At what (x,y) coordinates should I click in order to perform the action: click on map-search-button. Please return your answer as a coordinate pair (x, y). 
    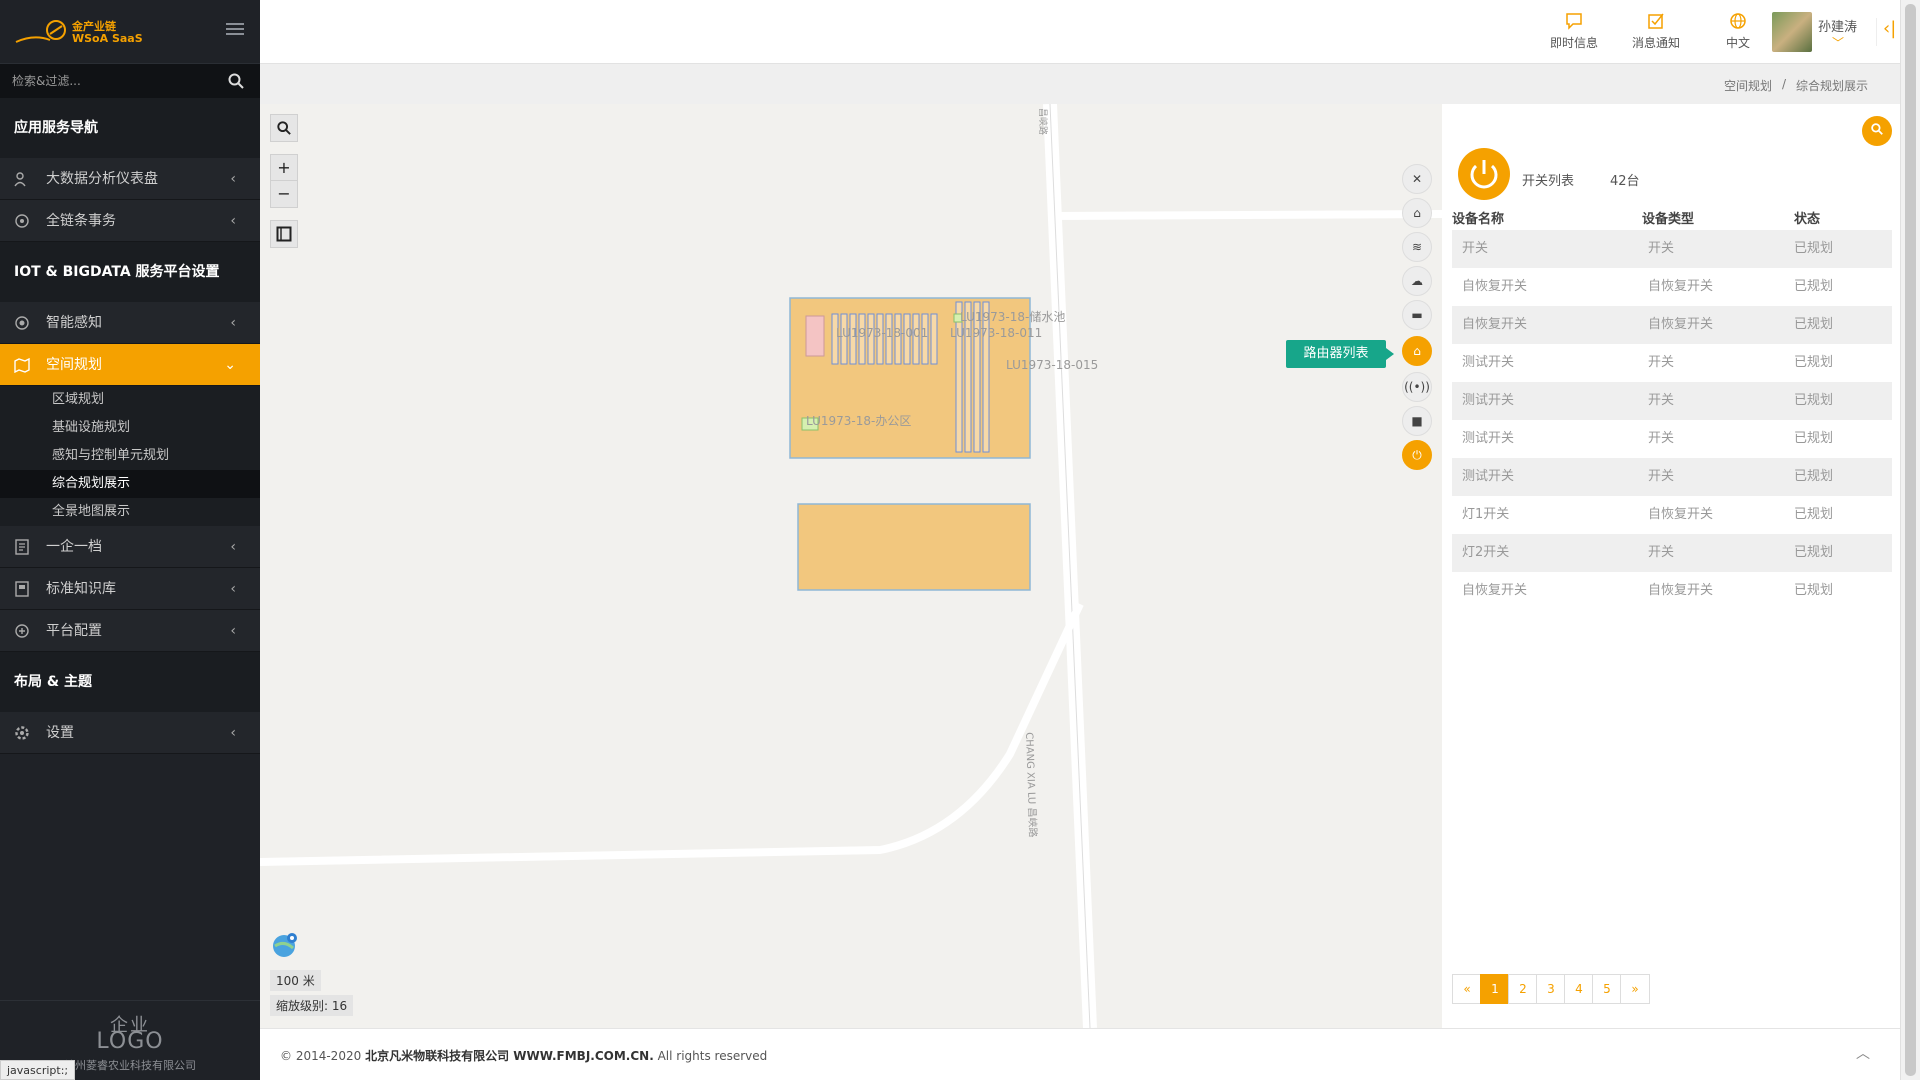
    Looking at the image, I should click on (284, 128).